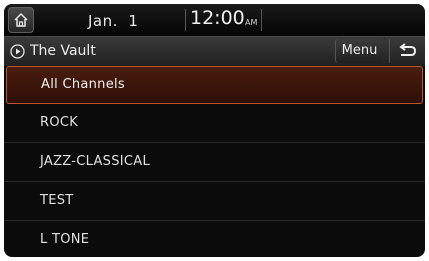  Describe the element at coordinates (17, 51) in the screenshot. I see `play-circle-icon` at that location.